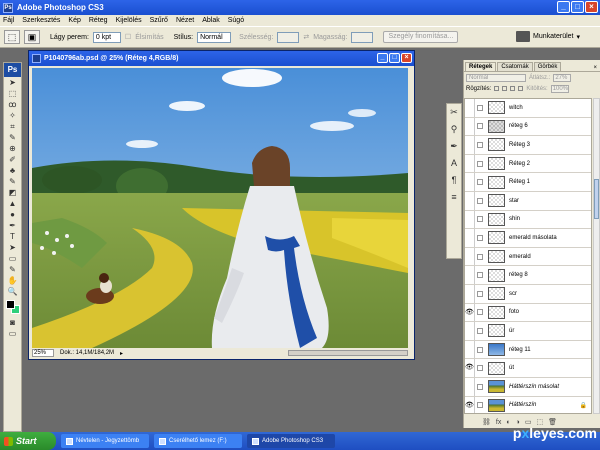 This screenshot has width=600, height=450. What do you see at coordinates (454, 197) in the screenshot?
I see `info-icon: ≡` at bounding box center [454, 197].